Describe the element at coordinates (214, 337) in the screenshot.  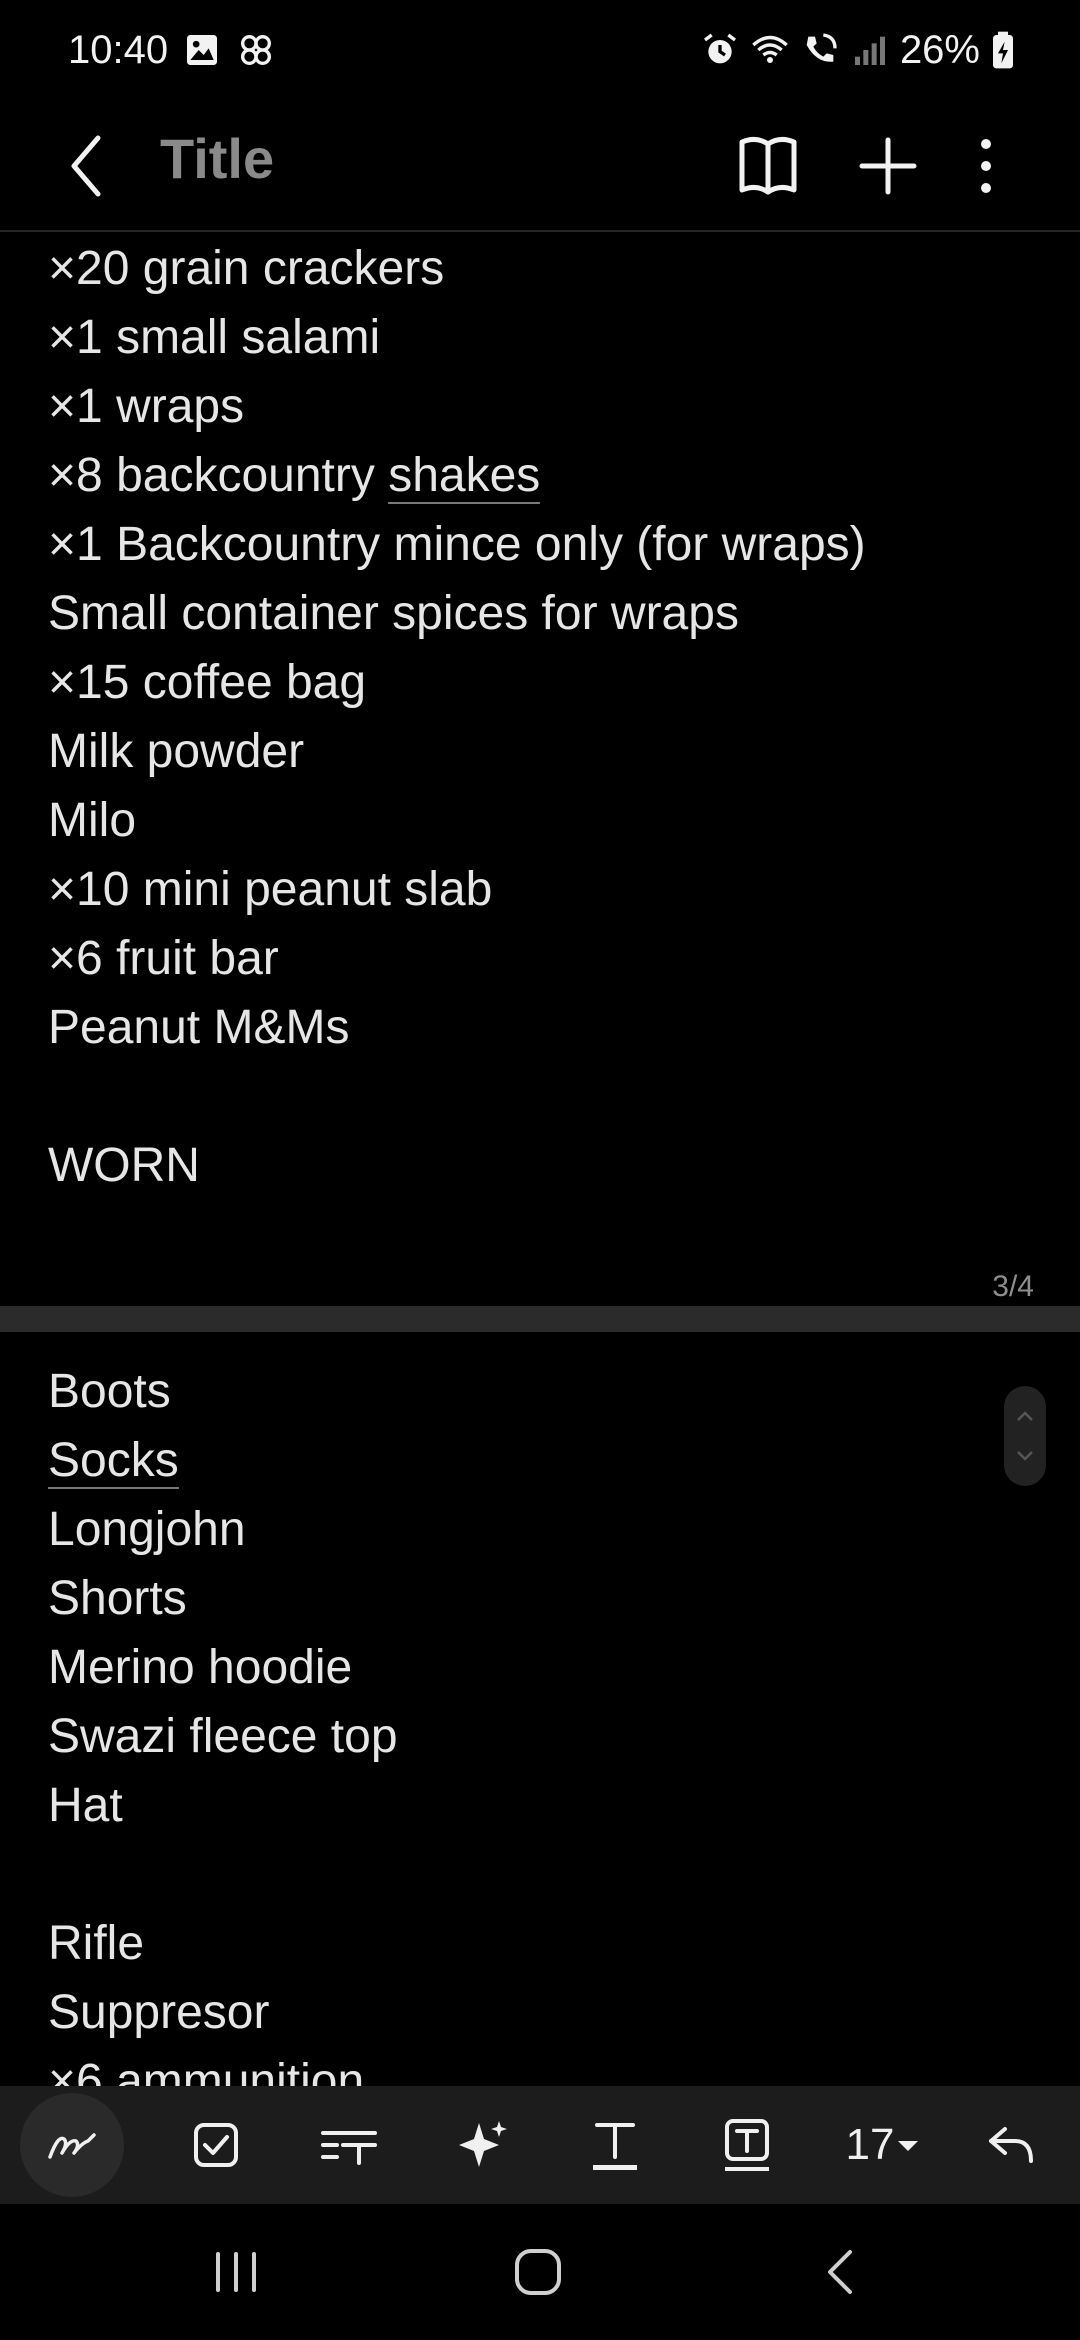
I see `list-item: ×1 small salami` at that location.